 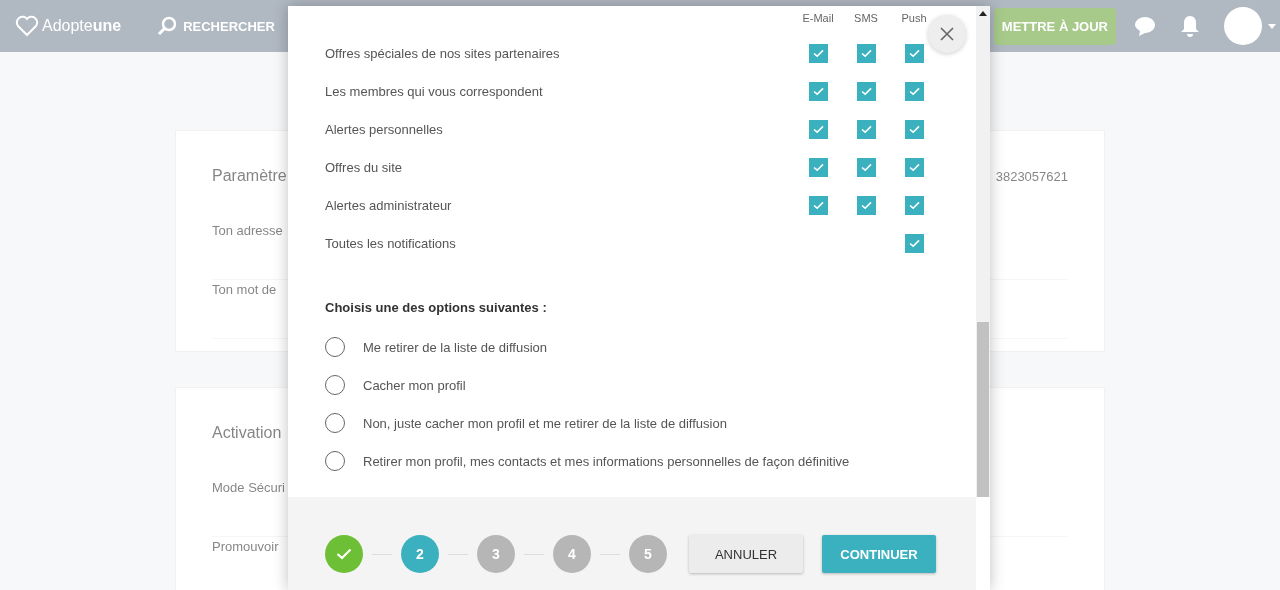 What do you see at coordinates (27, 26) in the screenshot?
I see `heart-icon` at bounding box center [27, 26].